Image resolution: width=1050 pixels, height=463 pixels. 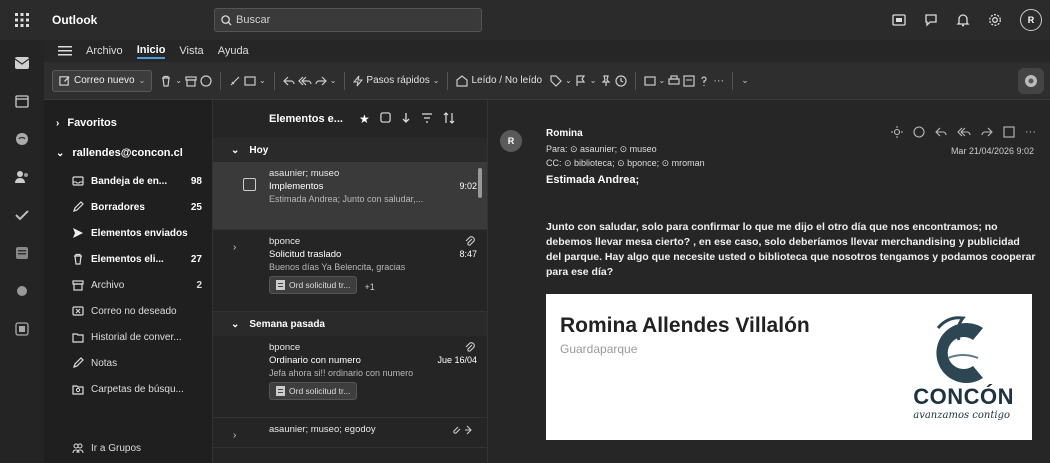 I want to click on people-icon, so click(x=22, y=177).